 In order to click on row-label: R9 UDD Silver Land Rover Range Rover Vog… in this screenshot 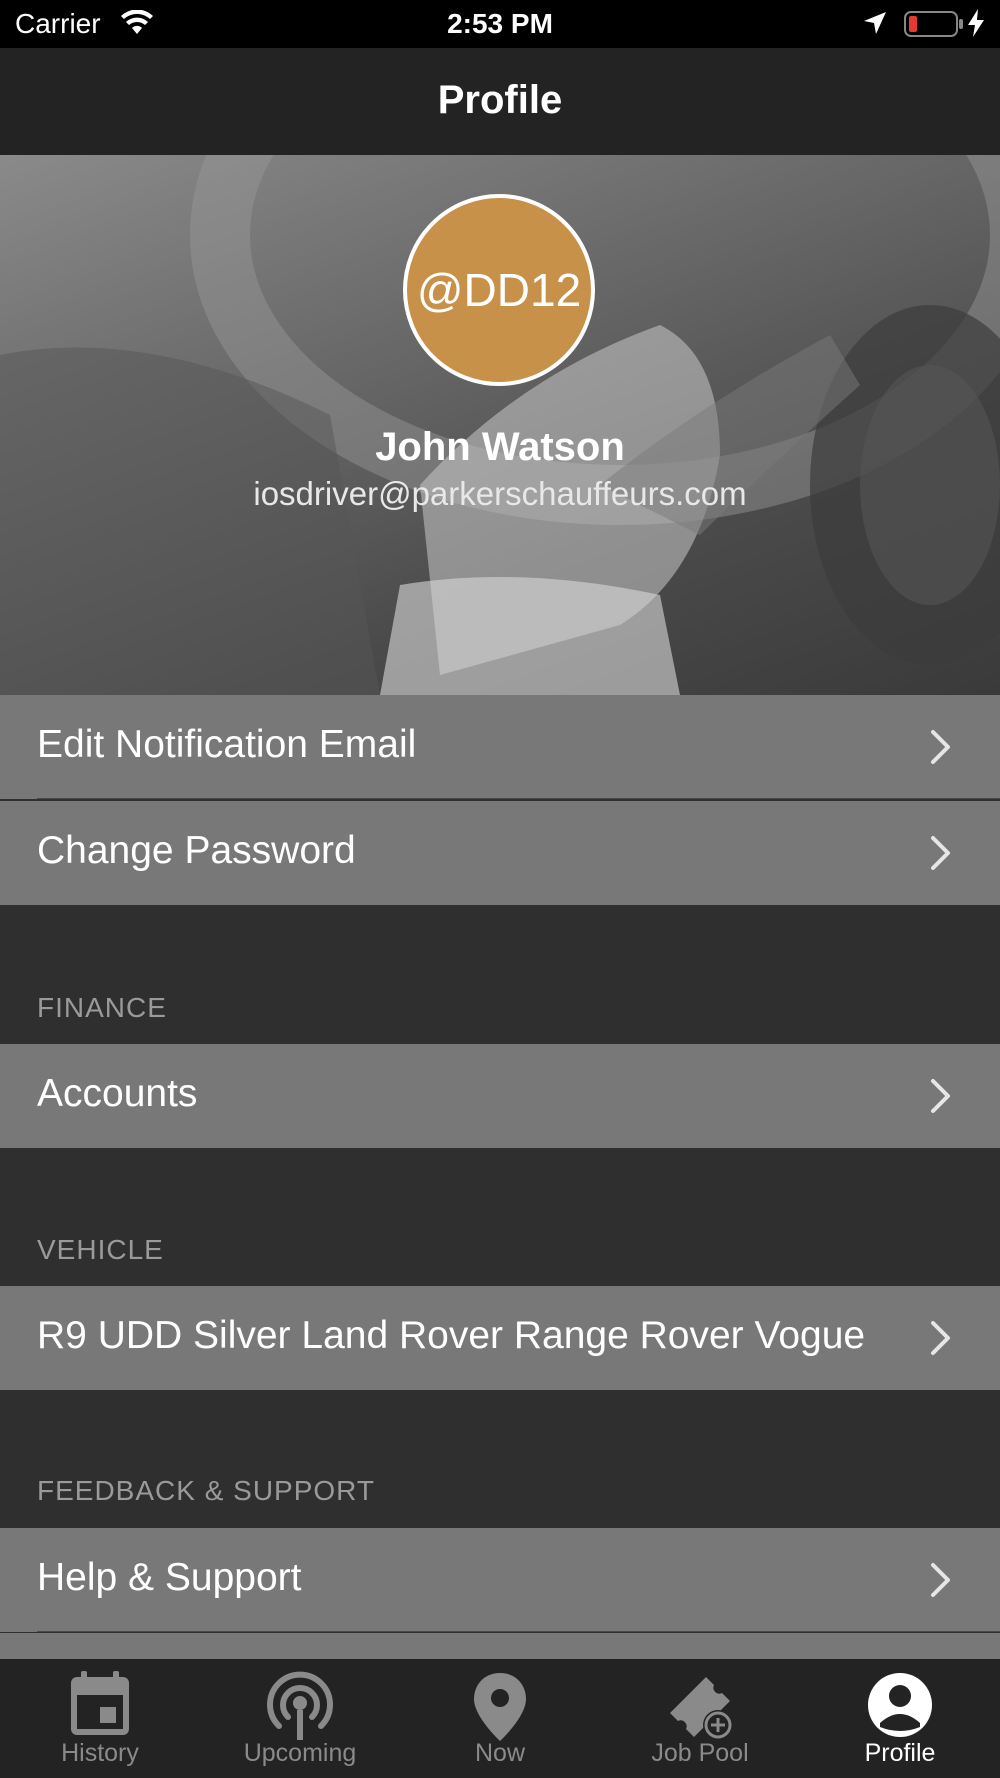, I will do `click(451, 1335)`.